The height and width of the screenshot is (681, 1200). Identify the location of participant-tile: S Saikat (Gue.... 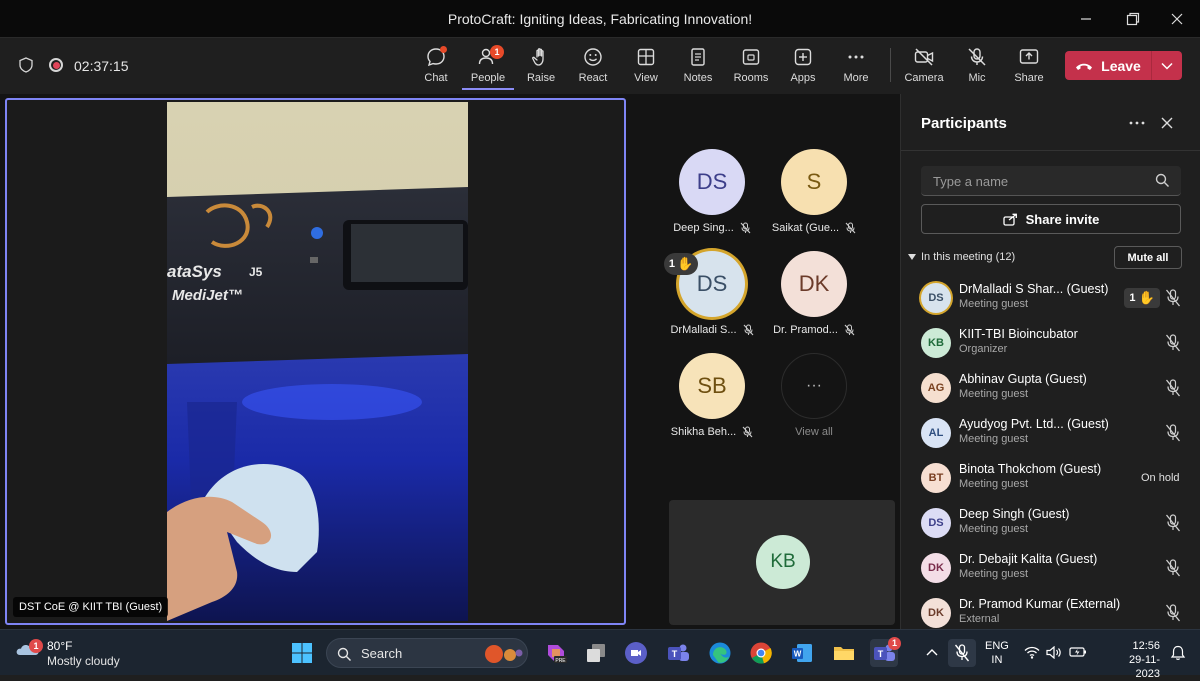
(814, 191).